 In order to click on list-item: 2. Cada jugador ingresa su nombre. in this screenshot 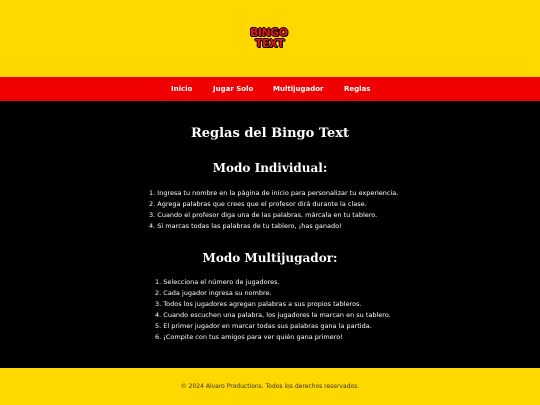, I will do `click(213, 293)`.